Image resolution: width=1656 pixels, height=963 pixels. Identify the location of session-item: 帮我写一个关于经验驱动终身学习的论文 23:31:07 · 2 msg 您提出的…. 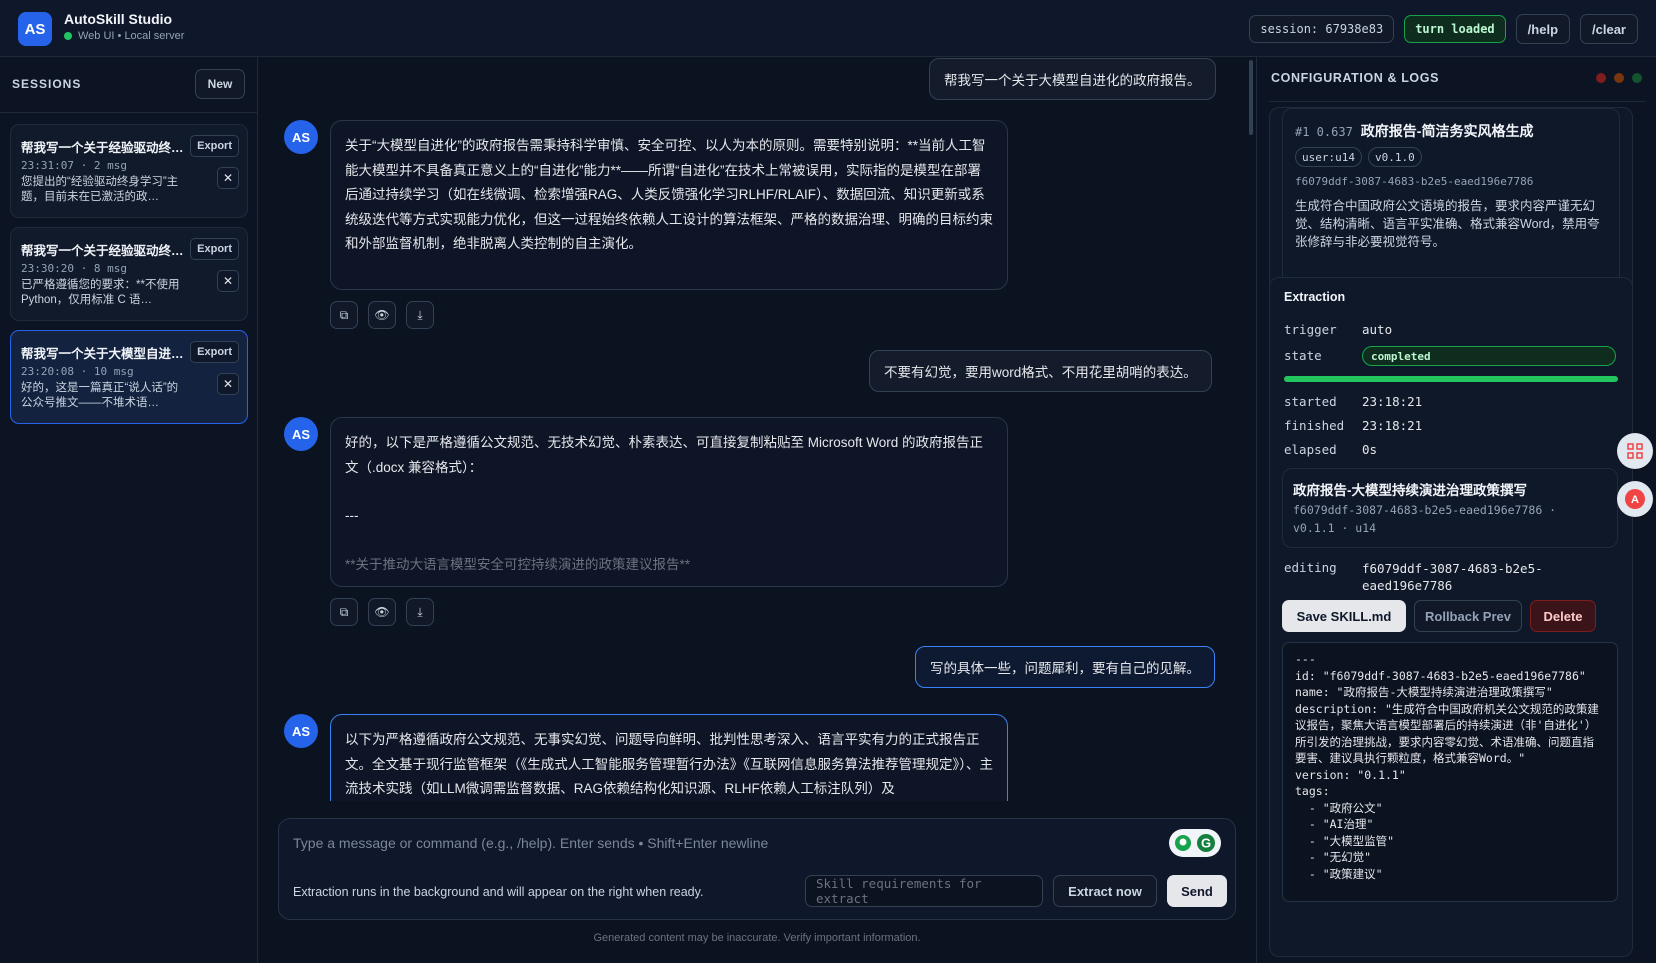
(129, 171).